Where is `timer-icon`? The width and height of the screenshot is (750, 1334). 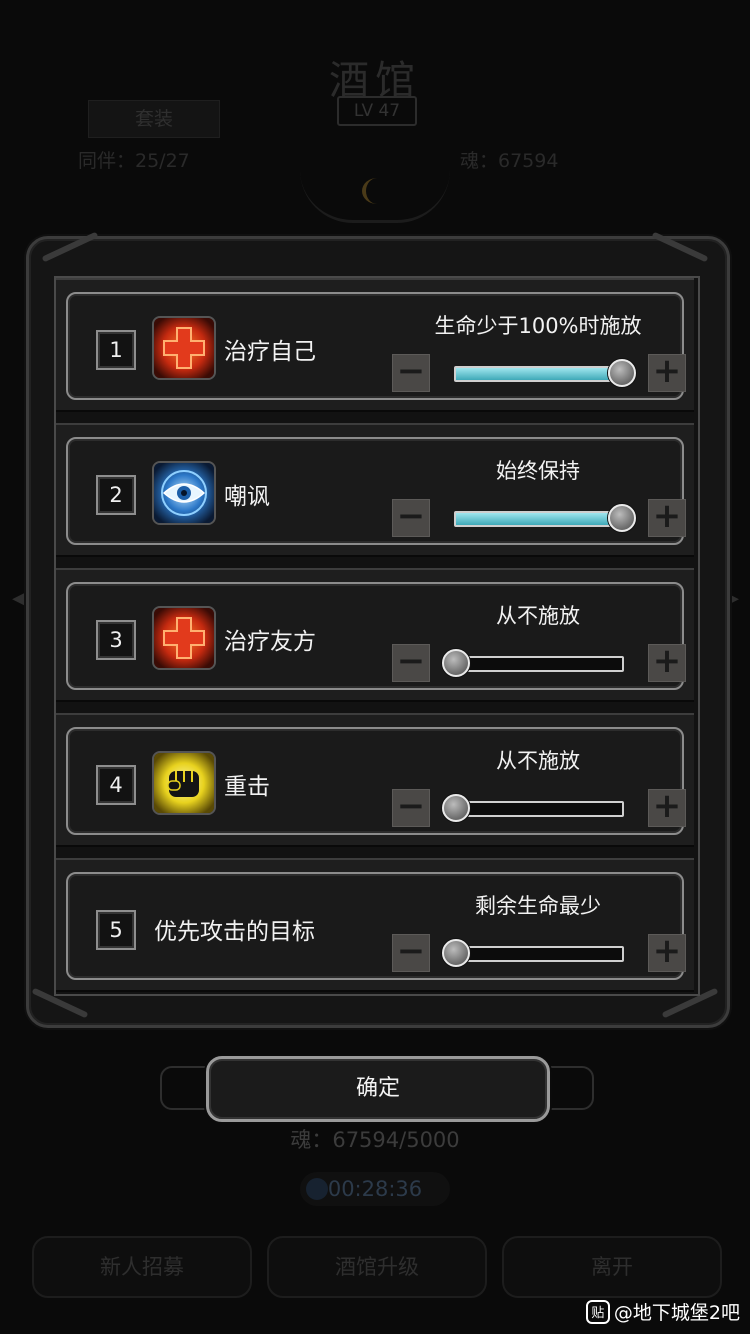
timer-icon is located at coordinates (317, 1189).